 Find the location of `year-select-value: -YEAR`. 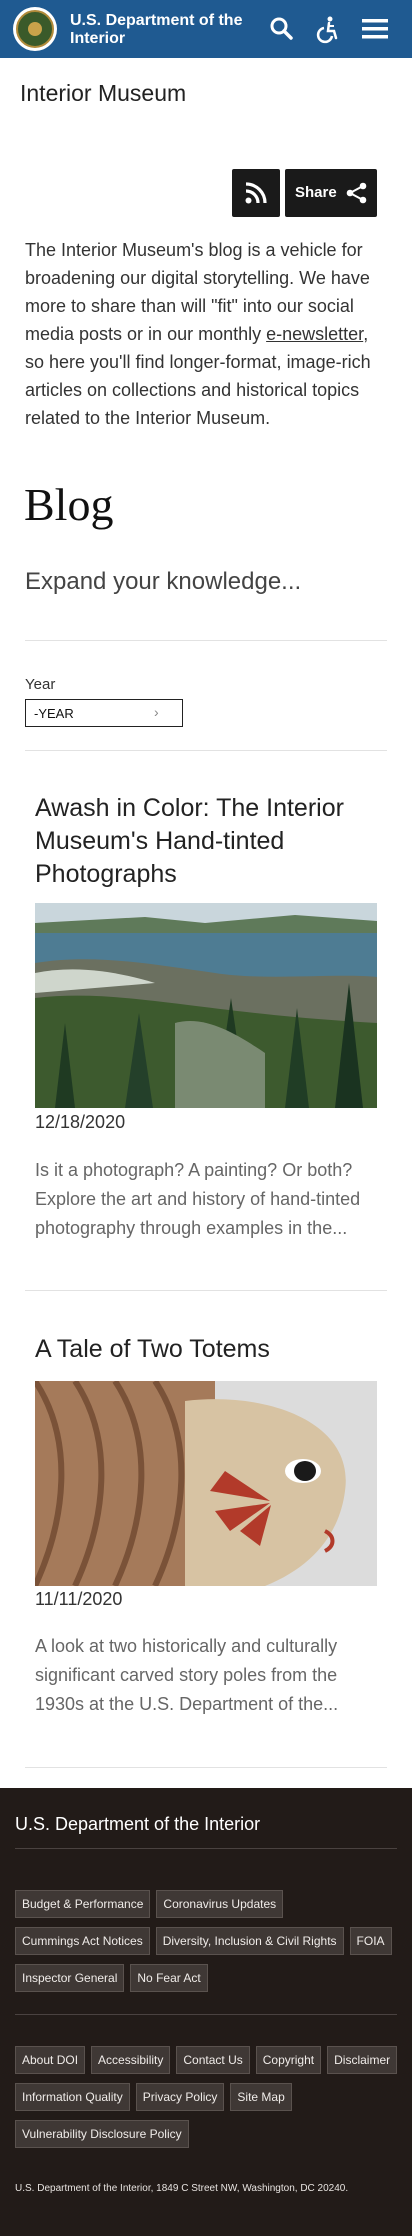

year-select-value: -YEAR is located at coordinates (54, 713).